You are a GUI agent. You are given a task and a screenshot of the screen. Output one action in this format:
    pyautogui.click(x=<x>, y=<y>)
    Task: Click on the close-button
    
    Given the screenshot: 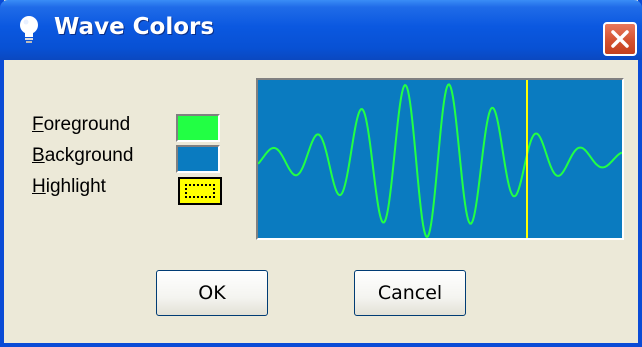 What is the action you would take?
    pyautogui.click(x=620, y=39)
    